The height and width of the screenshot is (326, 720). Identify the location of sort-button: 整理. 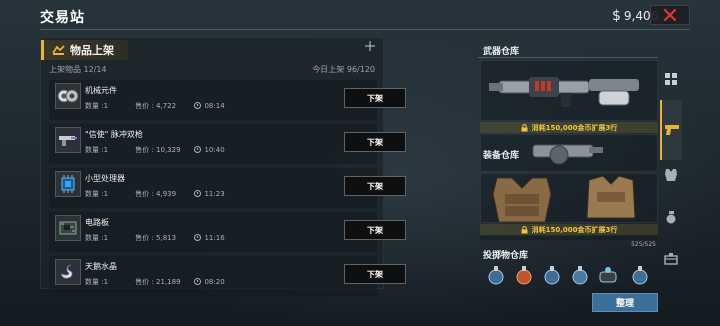
(625, 302).